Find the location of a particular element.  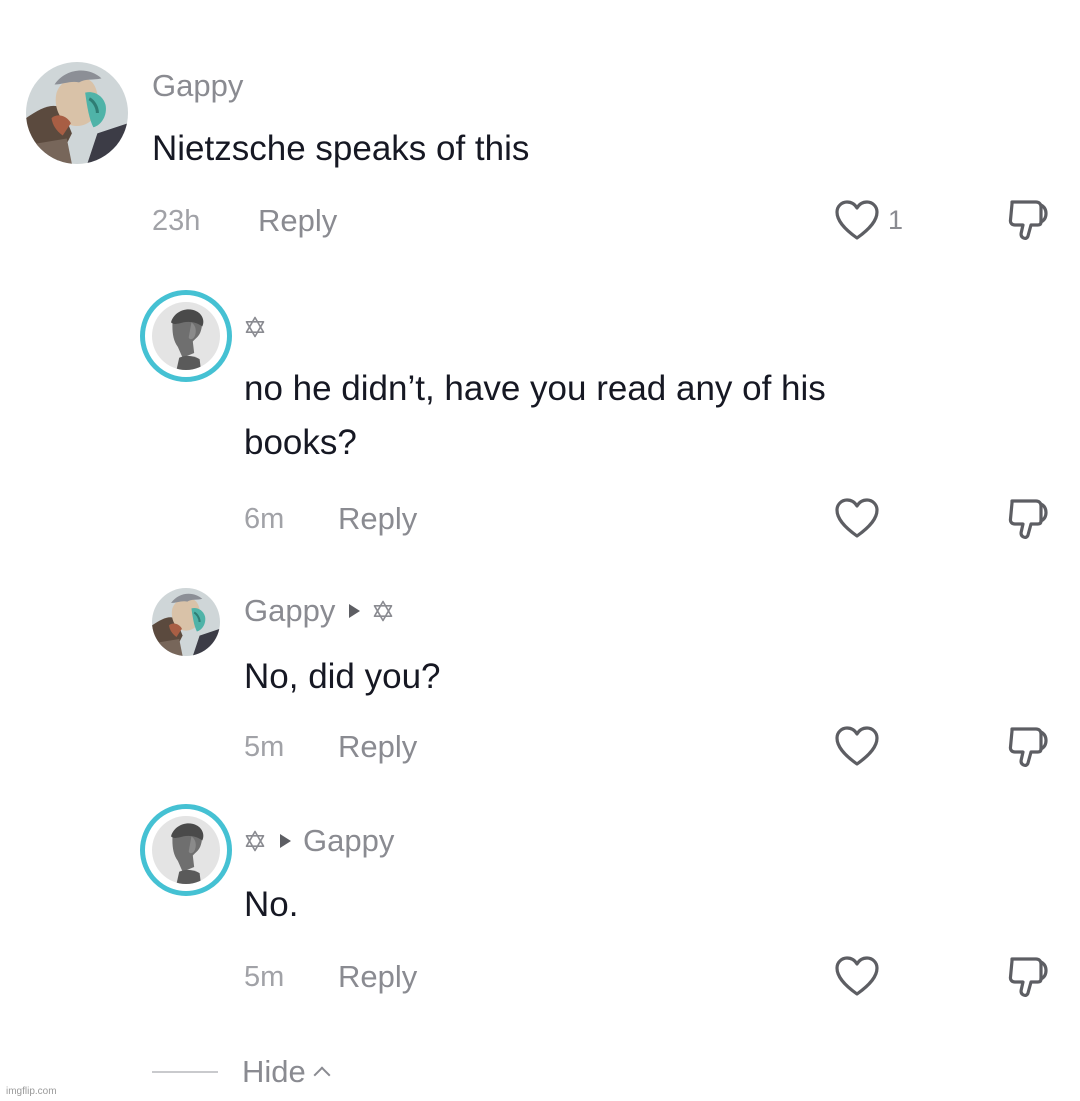

comment-text-line: books? is located at coordinates (300, 442).